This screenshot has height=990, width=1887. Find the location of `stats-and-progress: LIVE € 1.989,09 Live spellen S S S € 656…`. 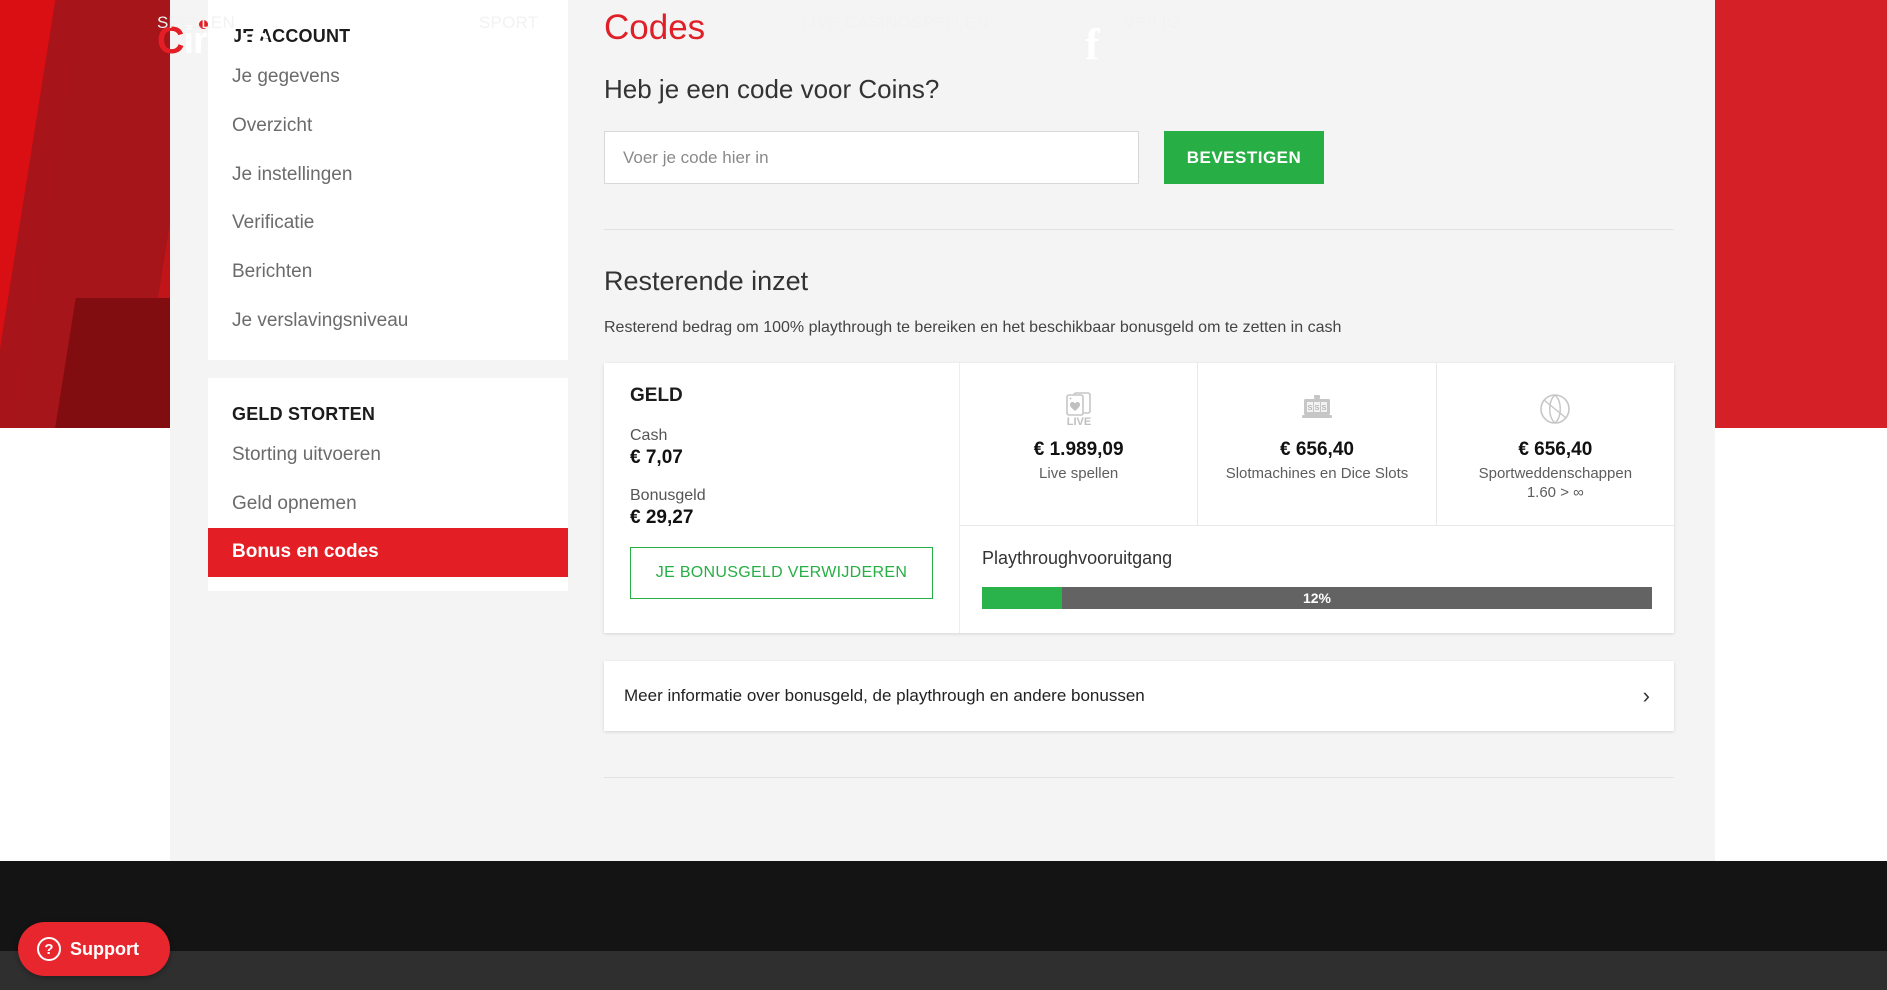

stats-and-progress: LIVE € 1.989,09 Live spellen S S S € 656… is located at coordinates (1317, 498).